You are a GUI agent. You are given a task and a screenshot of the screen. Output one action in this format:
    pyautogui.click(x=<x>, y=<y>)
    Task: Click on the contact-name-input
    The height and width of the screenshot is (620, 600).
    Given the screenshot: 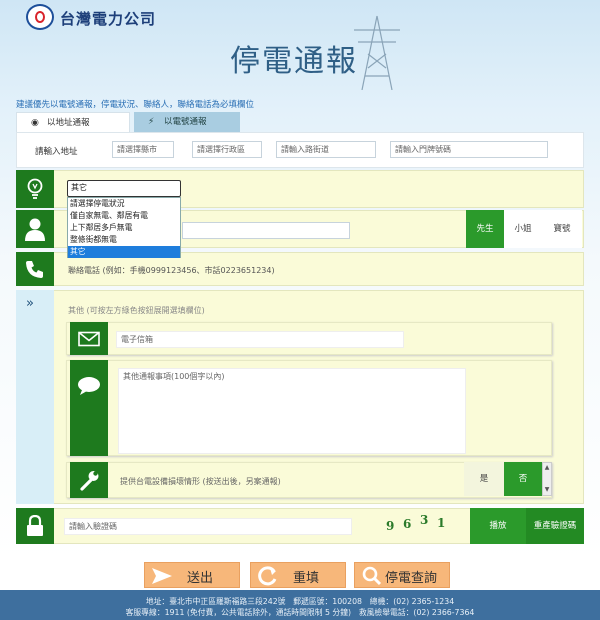 What is the action you would take?
    pyautogui.click(x=266, y=230)
    